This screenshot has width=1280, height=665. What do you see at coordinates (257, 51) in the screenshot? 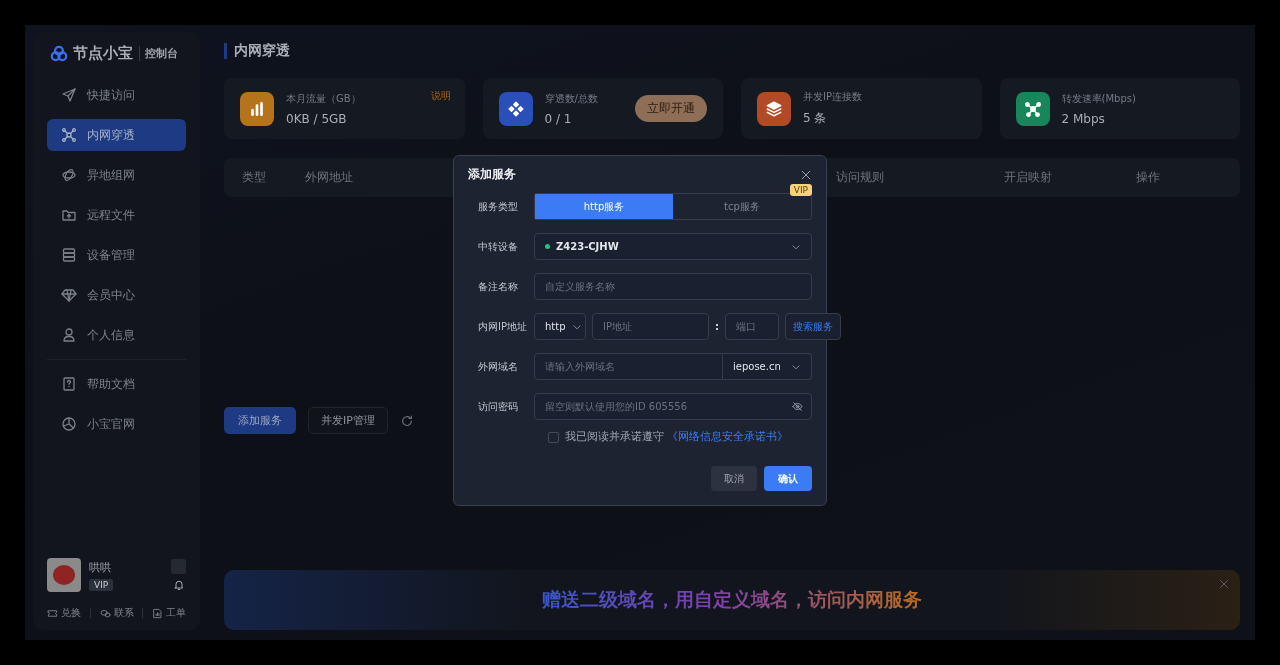
I see `page-title: 内网穿透` at bounding box center [257, 51].